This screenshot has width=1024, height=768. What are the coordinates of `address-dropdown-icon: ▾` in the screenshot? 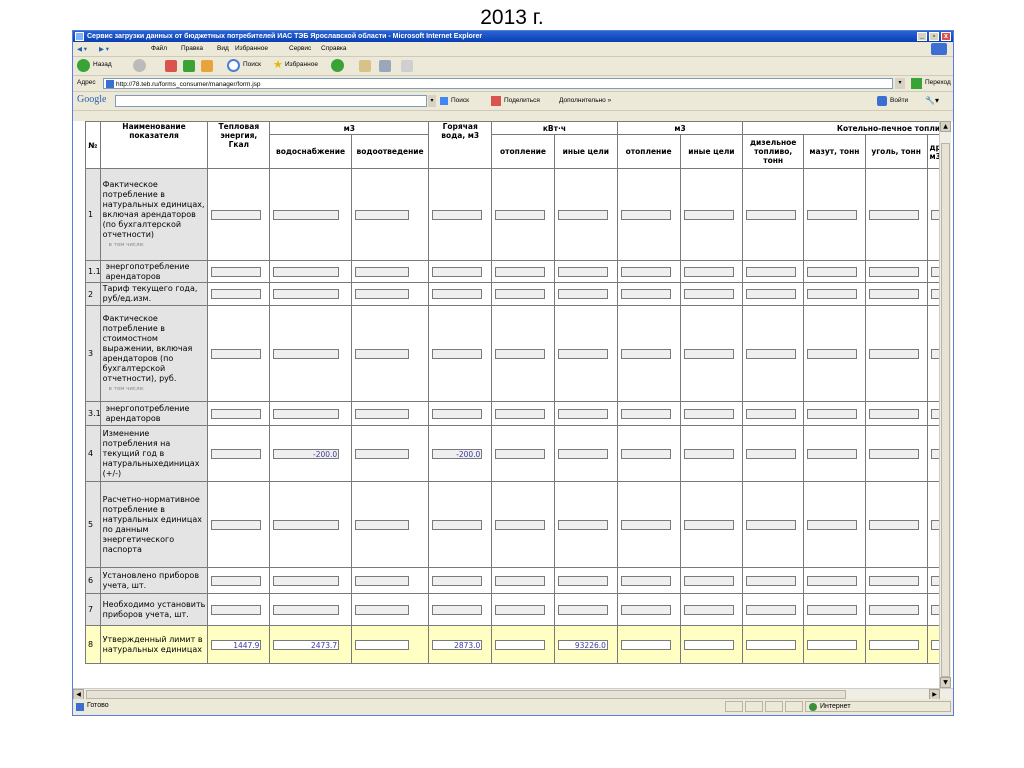 It's located at (900, 83).